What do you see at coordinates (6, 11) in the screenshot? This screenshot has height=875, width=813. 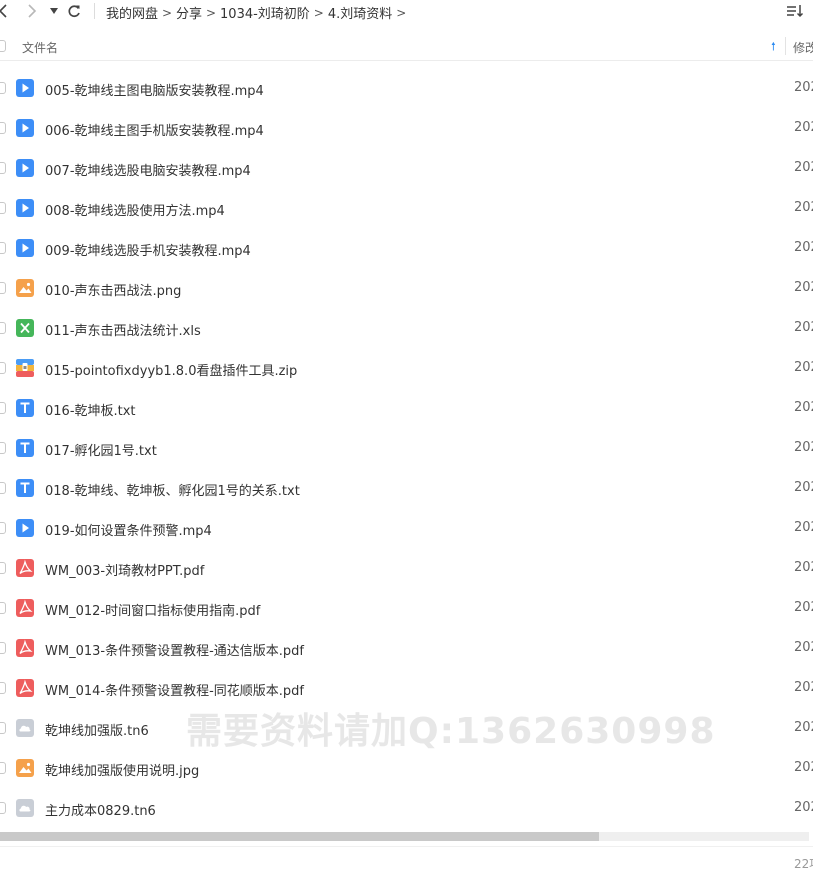 I see `back-button` at bounding box center [6, 11].